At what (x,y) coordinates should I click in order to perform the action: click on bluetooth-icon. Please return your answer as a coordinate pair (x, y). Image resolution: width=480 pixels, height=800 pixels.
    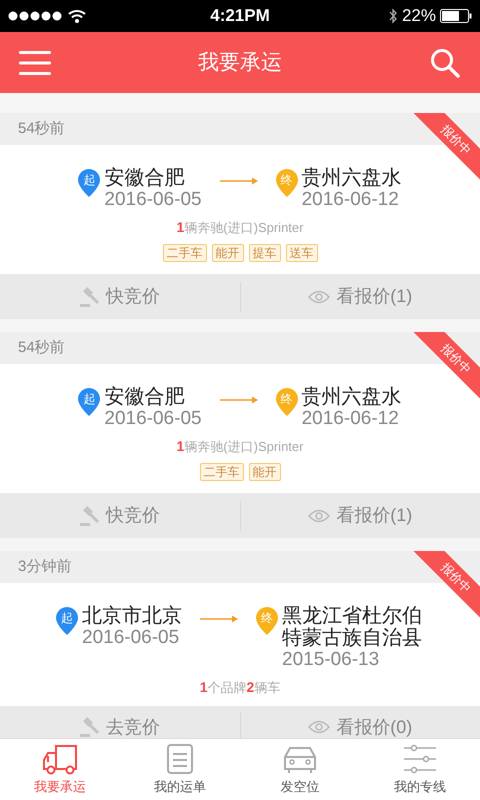
    Looking at the image, I should click on (393, 16).